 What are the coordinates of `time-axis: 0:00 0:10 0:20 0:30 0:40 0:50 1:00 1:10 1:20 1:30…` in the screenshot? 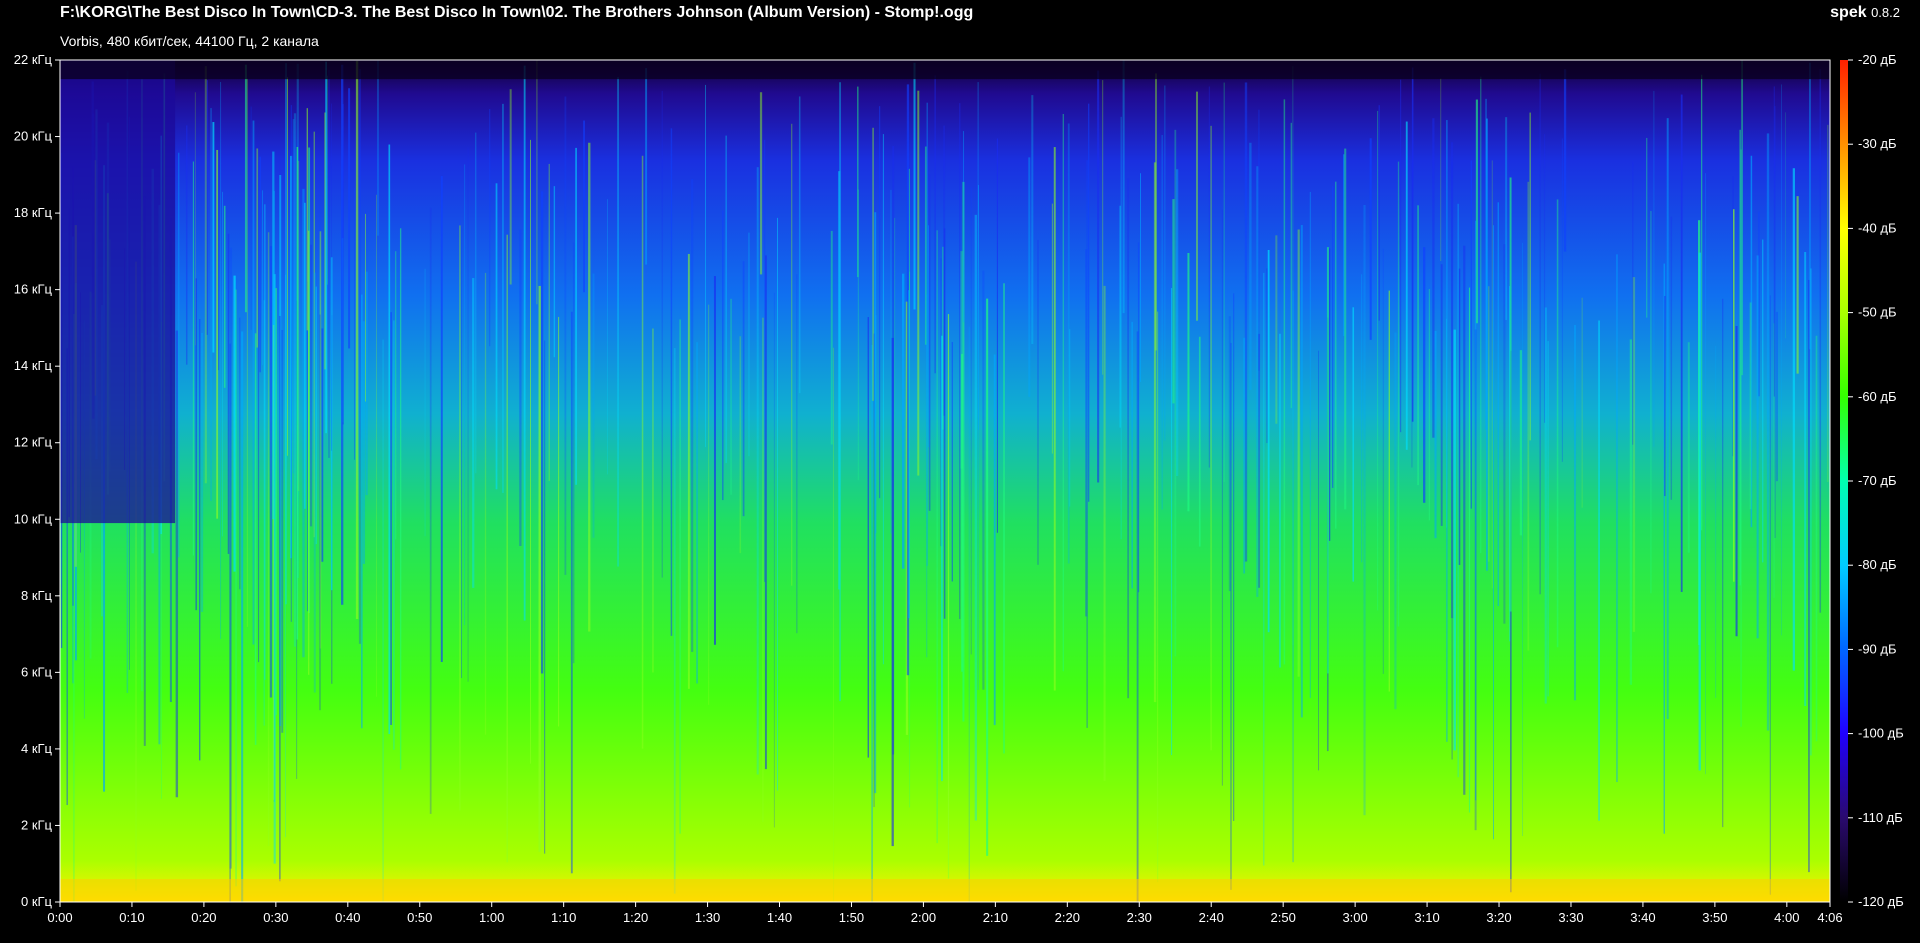 It's located at (945, 913).